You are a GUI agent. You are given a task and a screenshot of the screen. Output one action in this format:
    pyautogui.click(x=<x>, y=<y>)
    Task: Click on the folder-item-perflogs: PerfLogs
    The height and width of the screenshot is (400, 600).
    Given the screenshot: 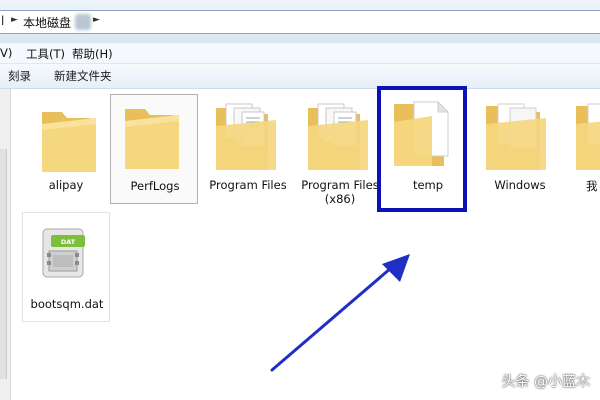 What is the action you would take?
    pyautogui.click(x=154, y=149)
    